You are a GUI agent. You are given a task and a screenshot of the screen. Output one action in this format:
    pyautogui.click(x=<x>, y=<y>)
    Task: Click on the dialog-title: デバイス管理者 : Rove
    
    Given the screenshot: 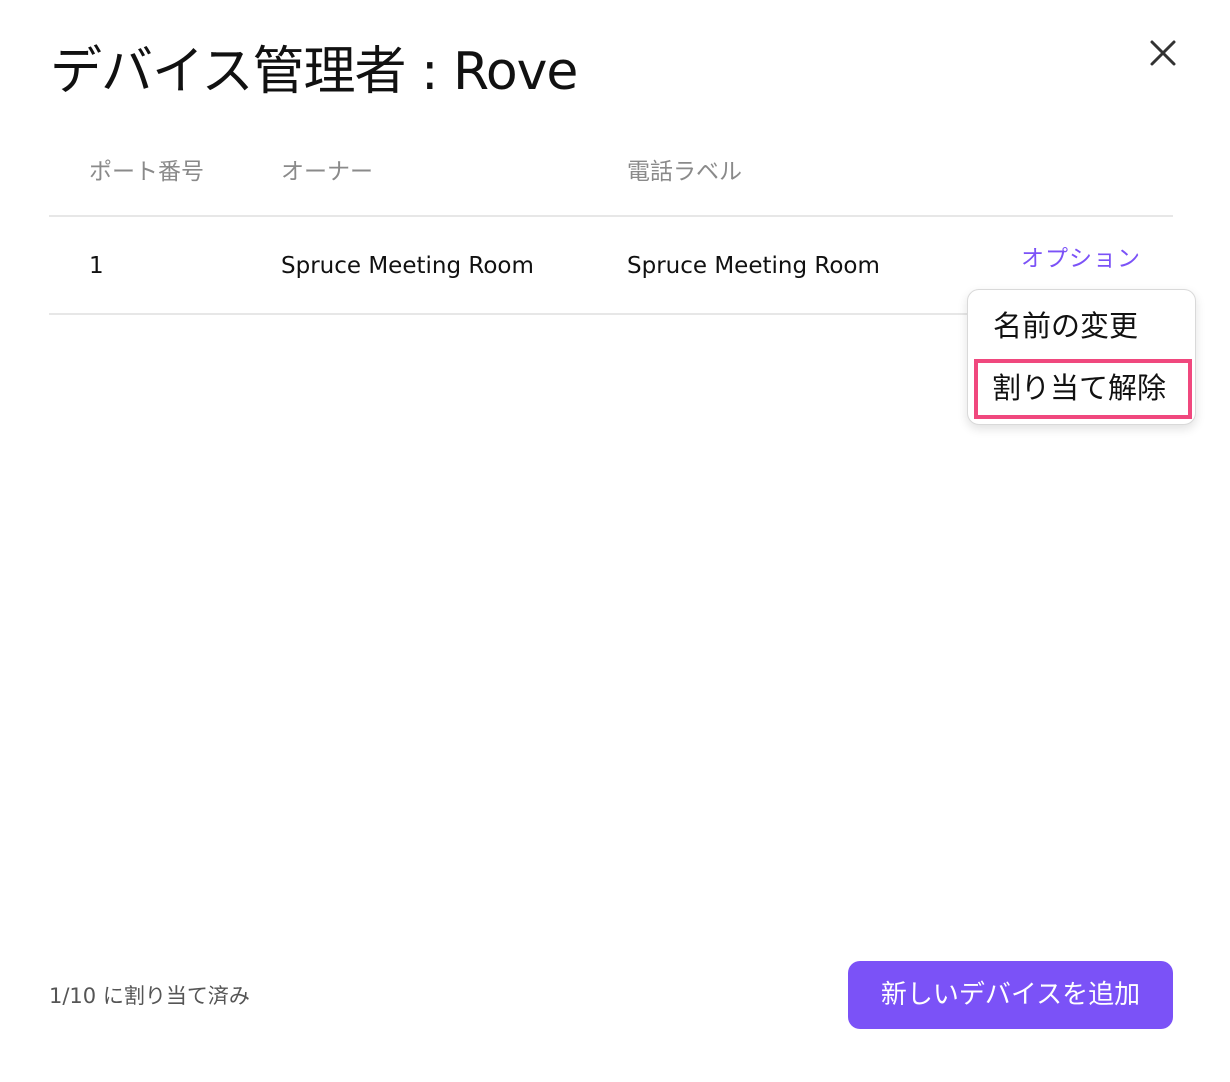 What is the action you would take?
    pyautogui.click(x=314, y=72)
    